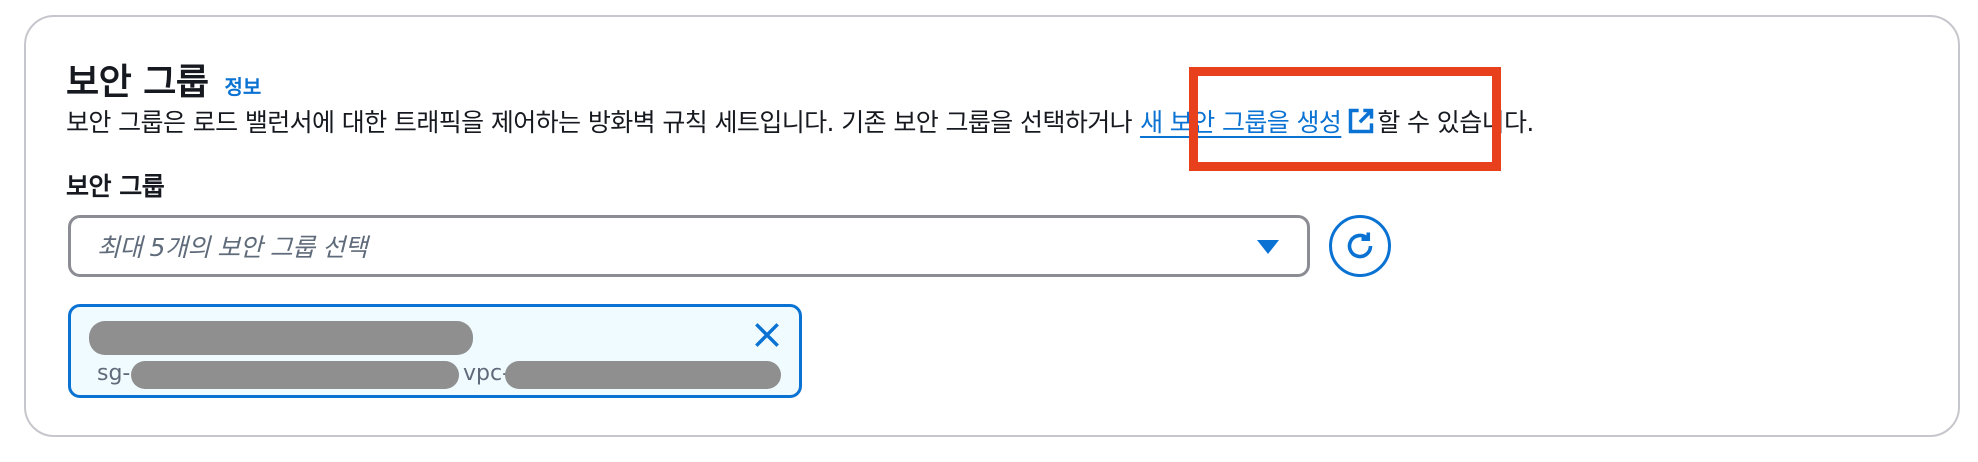  I want to click on description-suffix: 할 수 있습니다., so click(1455, 122).